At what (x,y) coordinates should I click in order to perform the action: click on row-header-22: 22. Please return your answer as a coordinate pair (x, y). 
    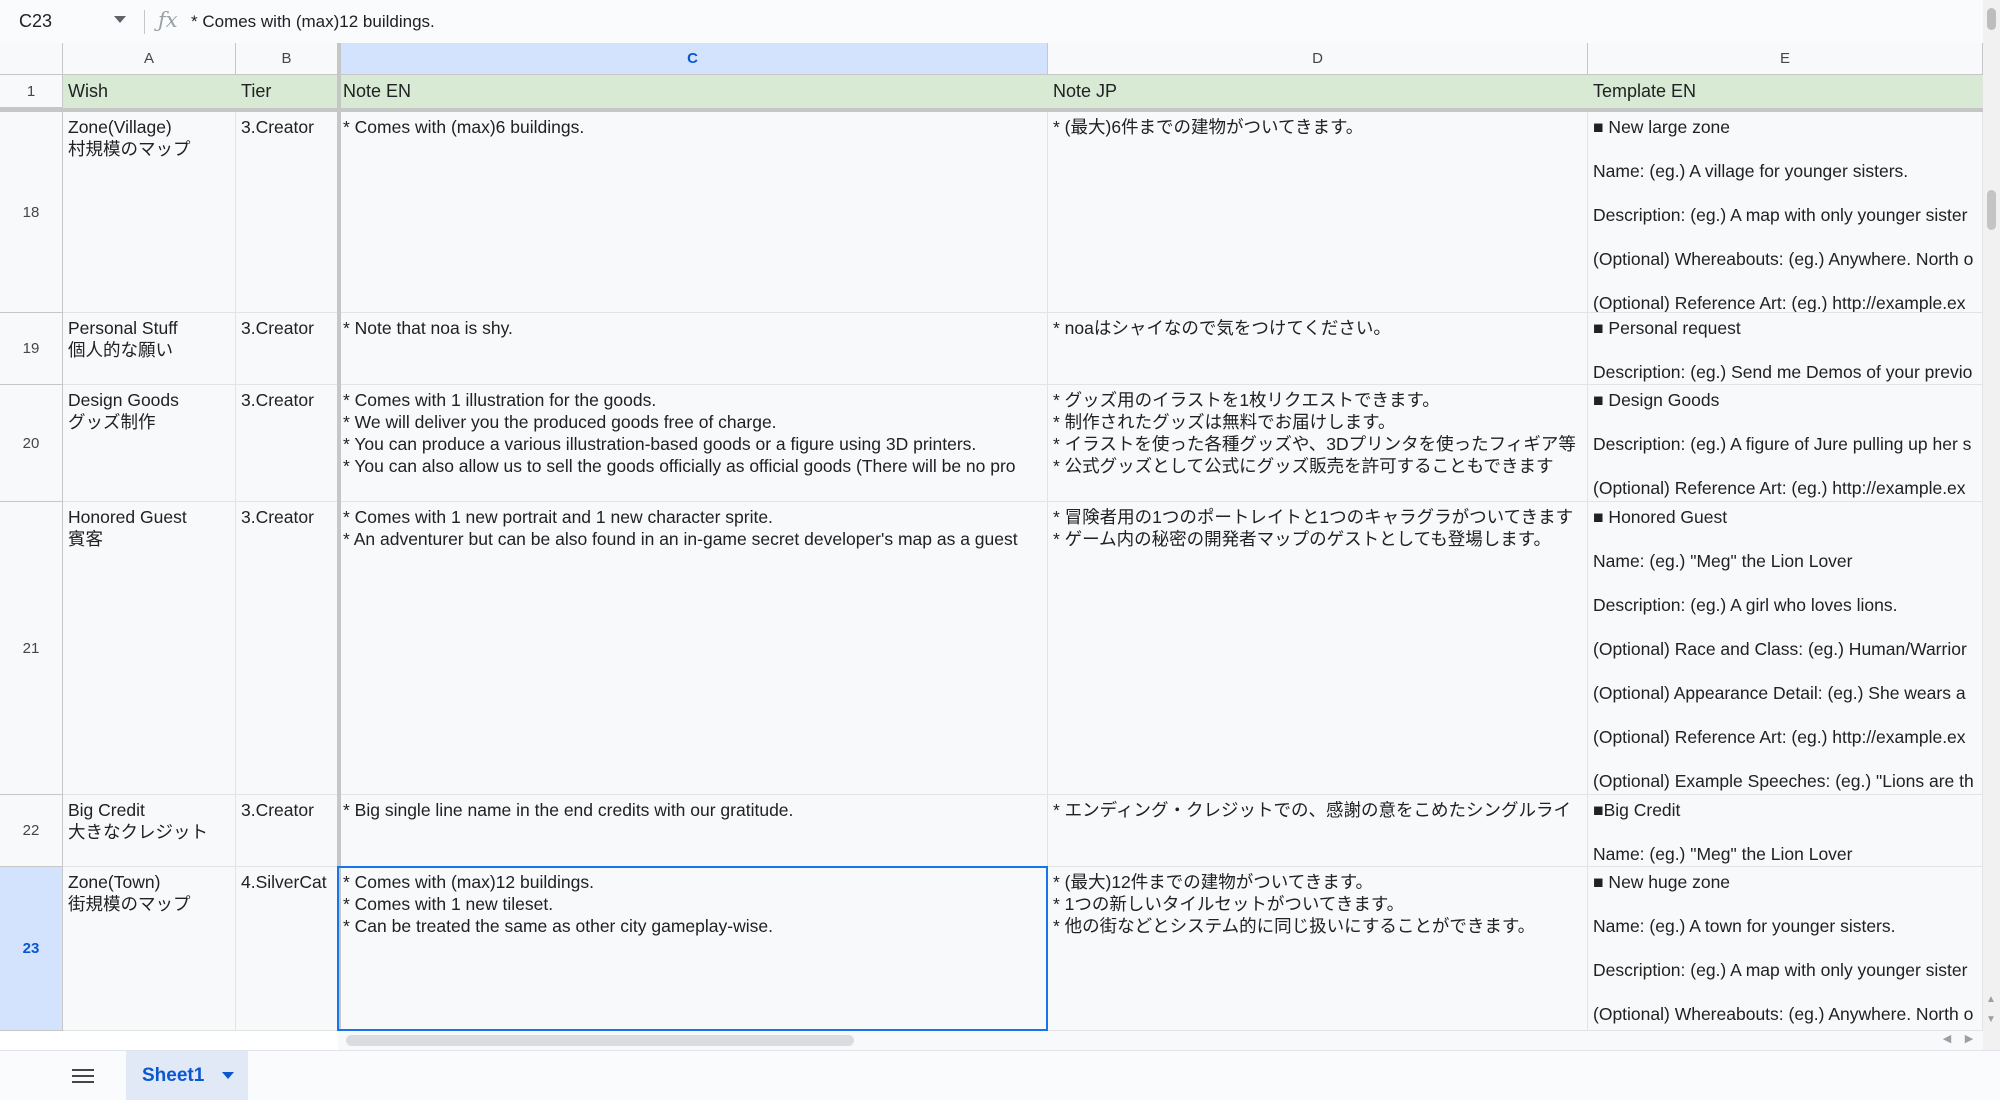
    Looking at the image, I should click on (31, 831).